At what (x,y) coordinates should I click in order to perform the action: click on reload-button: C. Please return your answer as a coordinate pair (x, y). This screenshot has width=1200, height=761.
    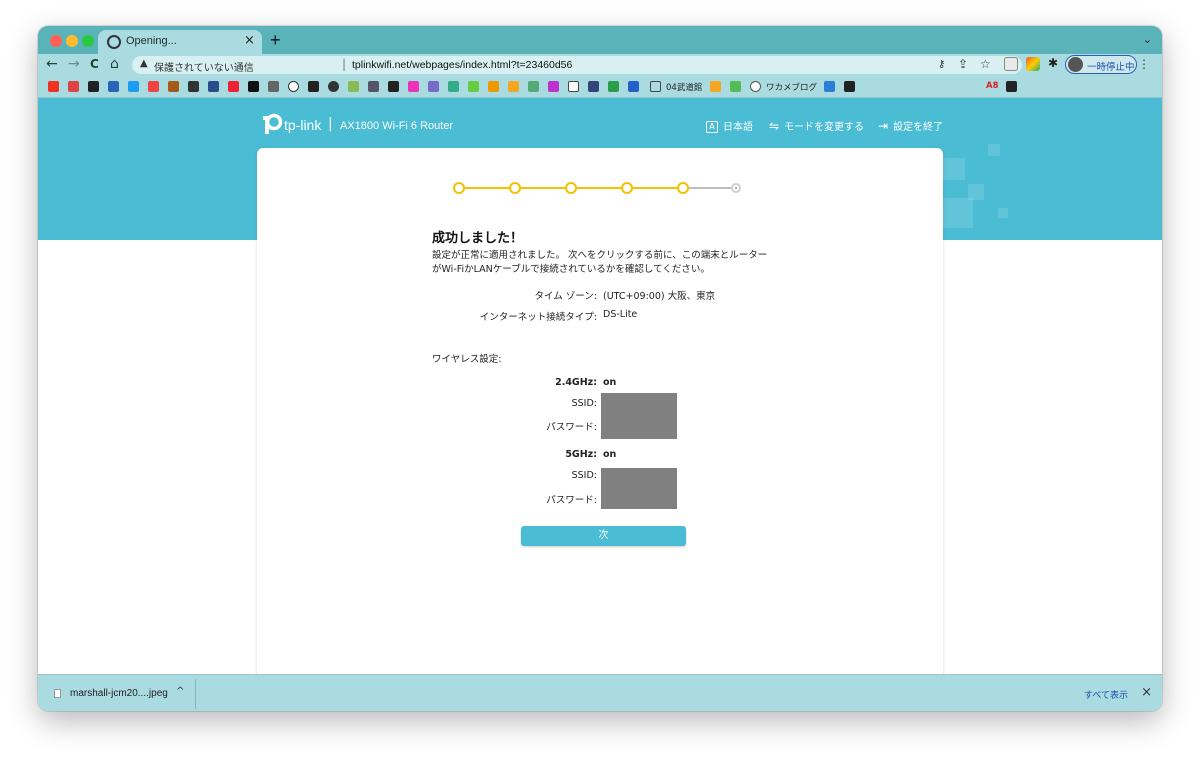
    Looking at the image, I should click on (94, 64).